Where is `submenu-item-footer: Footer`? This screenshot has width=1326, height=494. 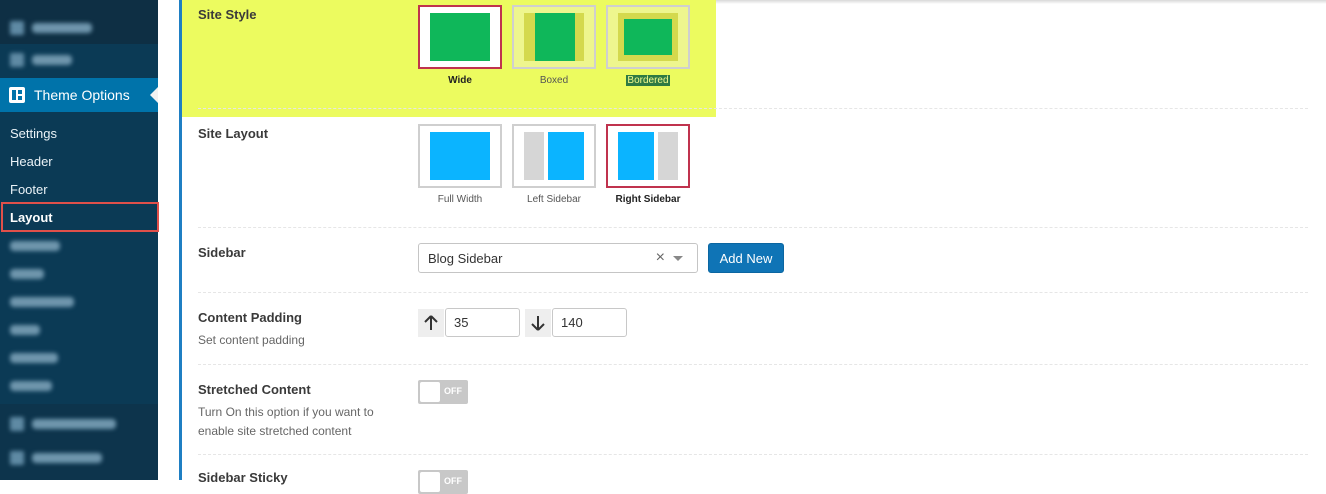 submenu-item-footer: Footer is located at coordinates (29, 189).